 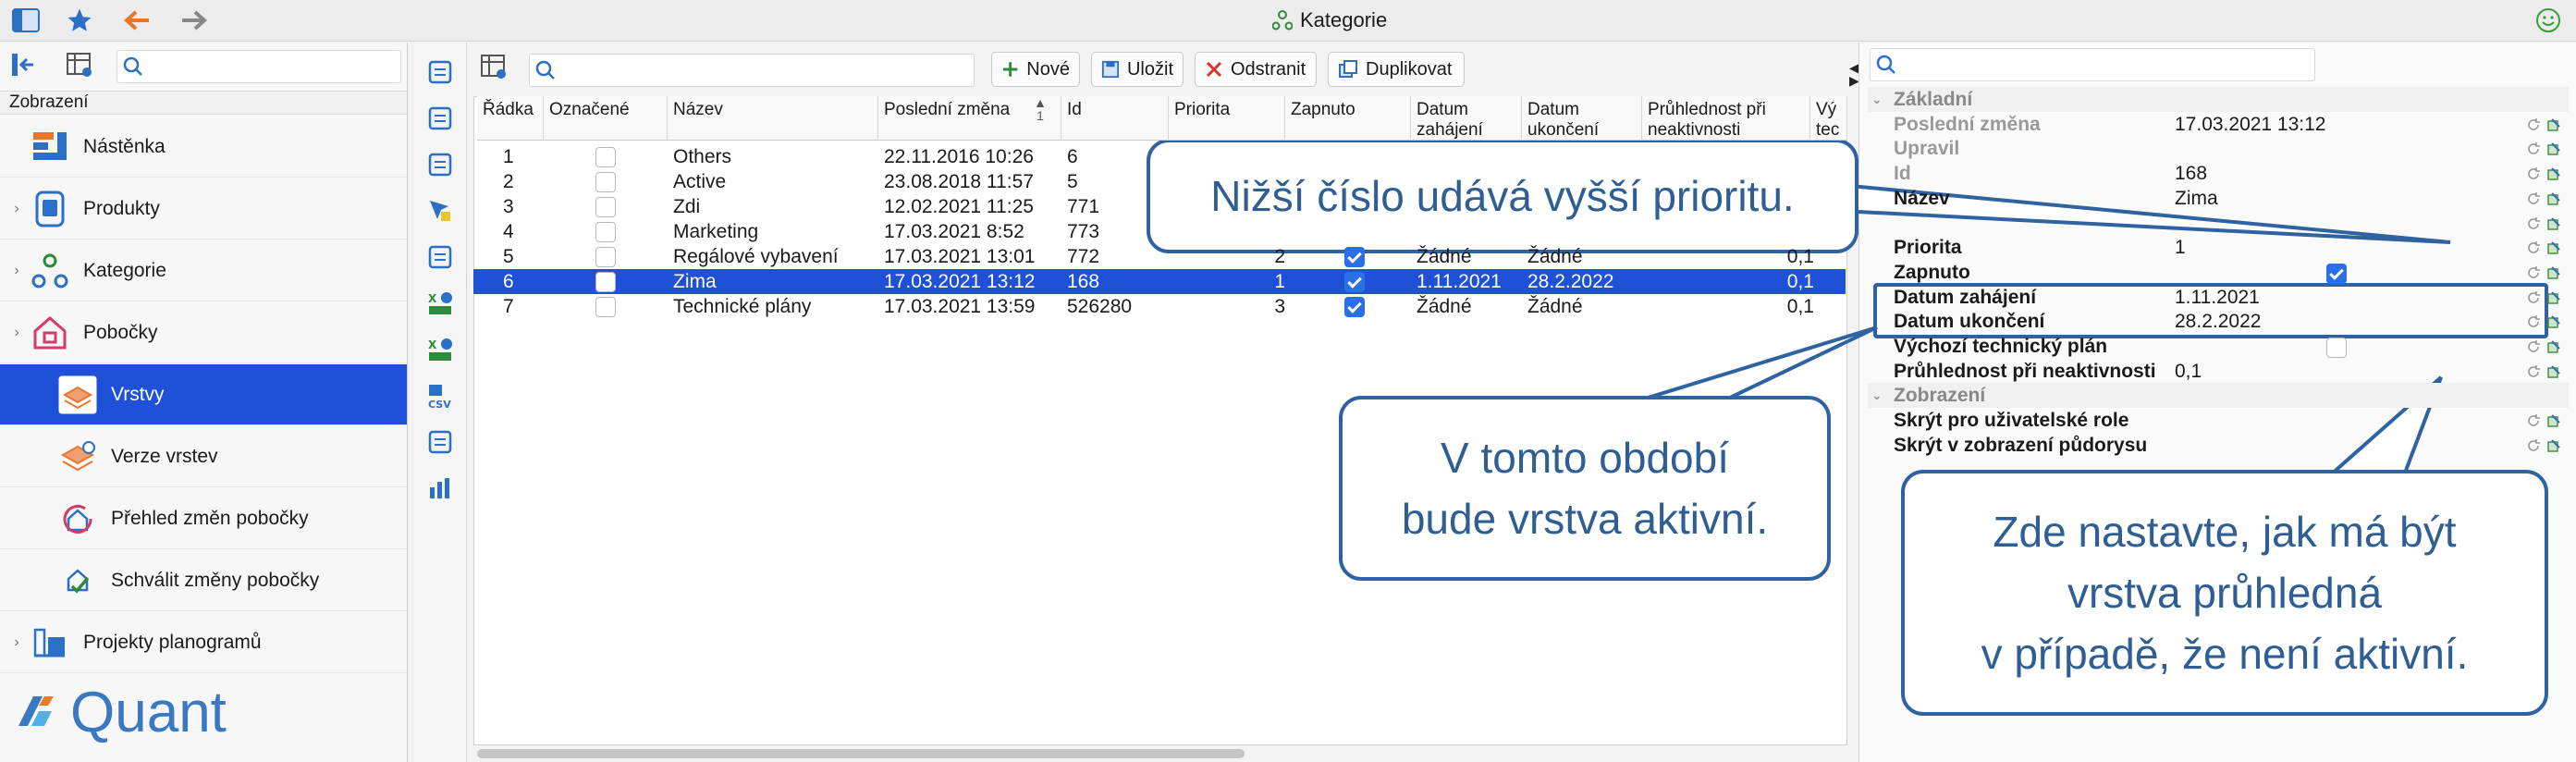 I want to click on table-row: 4 Marketing 17.03.2021 8:52 773, so click(x=1159, y=231).